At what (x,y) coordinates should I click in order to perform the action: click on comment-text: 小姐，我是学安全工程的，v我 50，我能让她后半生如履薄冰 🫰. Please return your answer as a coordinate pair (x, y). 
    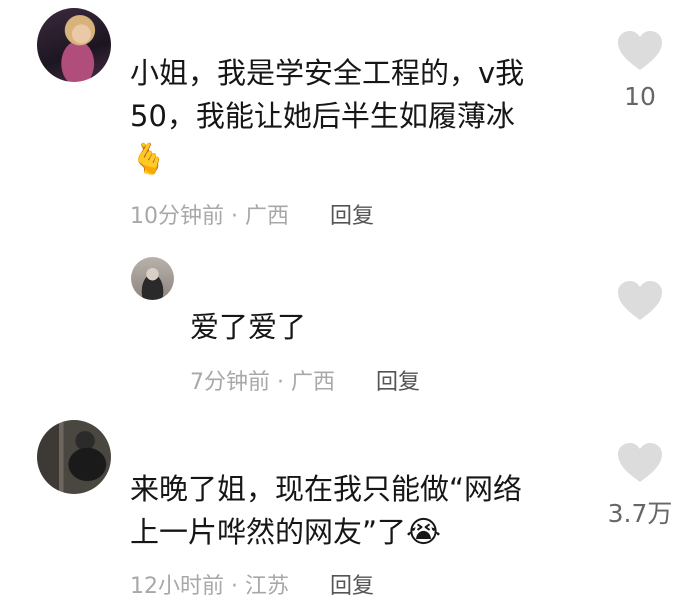
    Looking at the image, I should click on (327, 116).